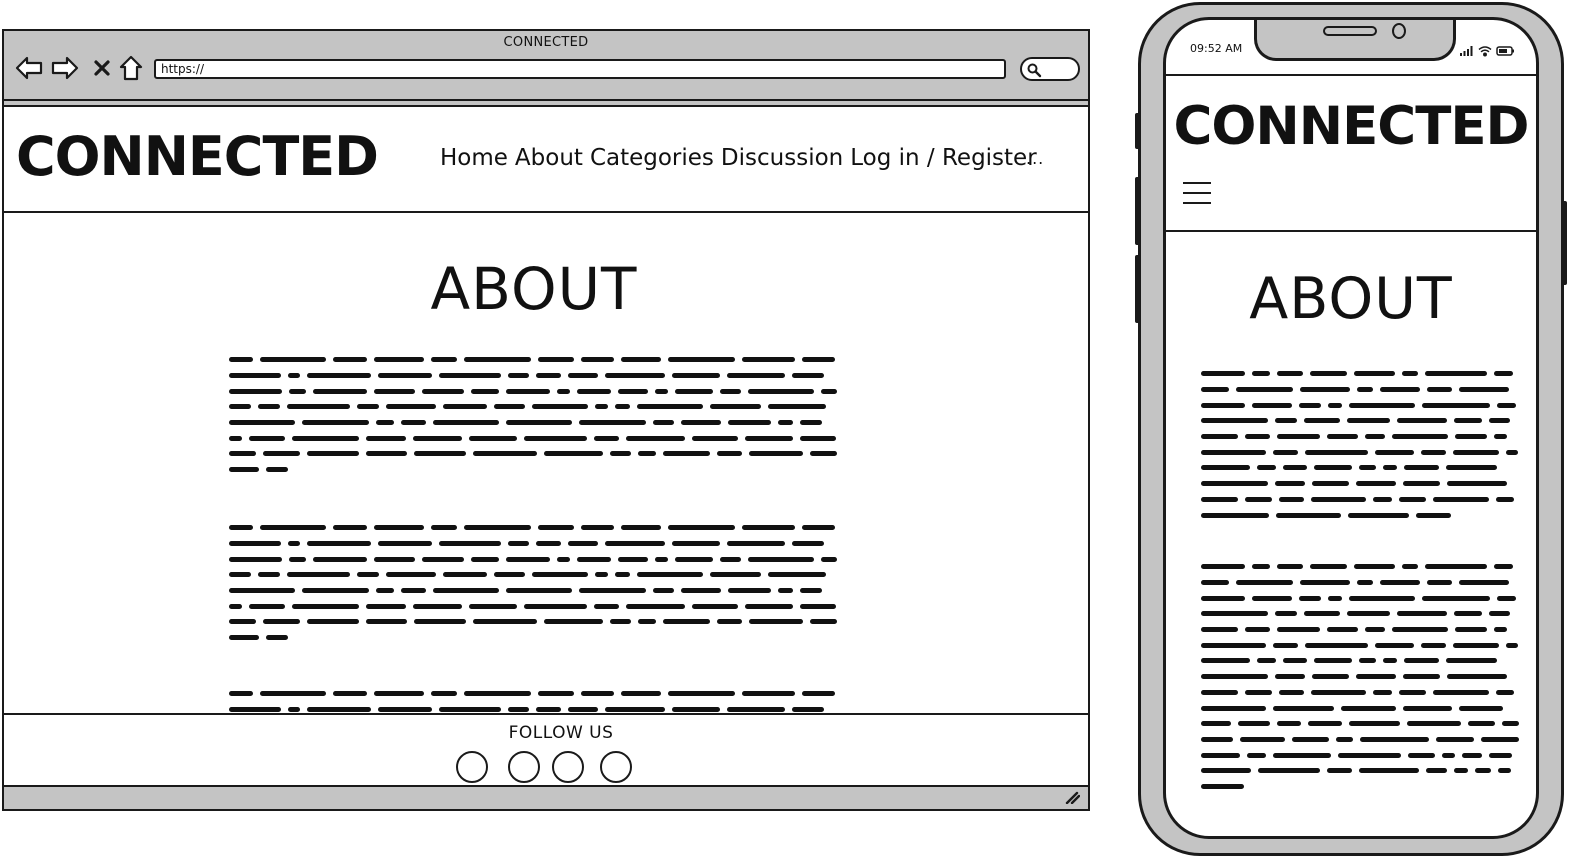 The width and height of the screenshot is (1582, 867). What do you see at coordinates (1351, 126) in the screenshot?
I see `mobile-site-logo: CONNECTED` at bounding box center [1351, 126].